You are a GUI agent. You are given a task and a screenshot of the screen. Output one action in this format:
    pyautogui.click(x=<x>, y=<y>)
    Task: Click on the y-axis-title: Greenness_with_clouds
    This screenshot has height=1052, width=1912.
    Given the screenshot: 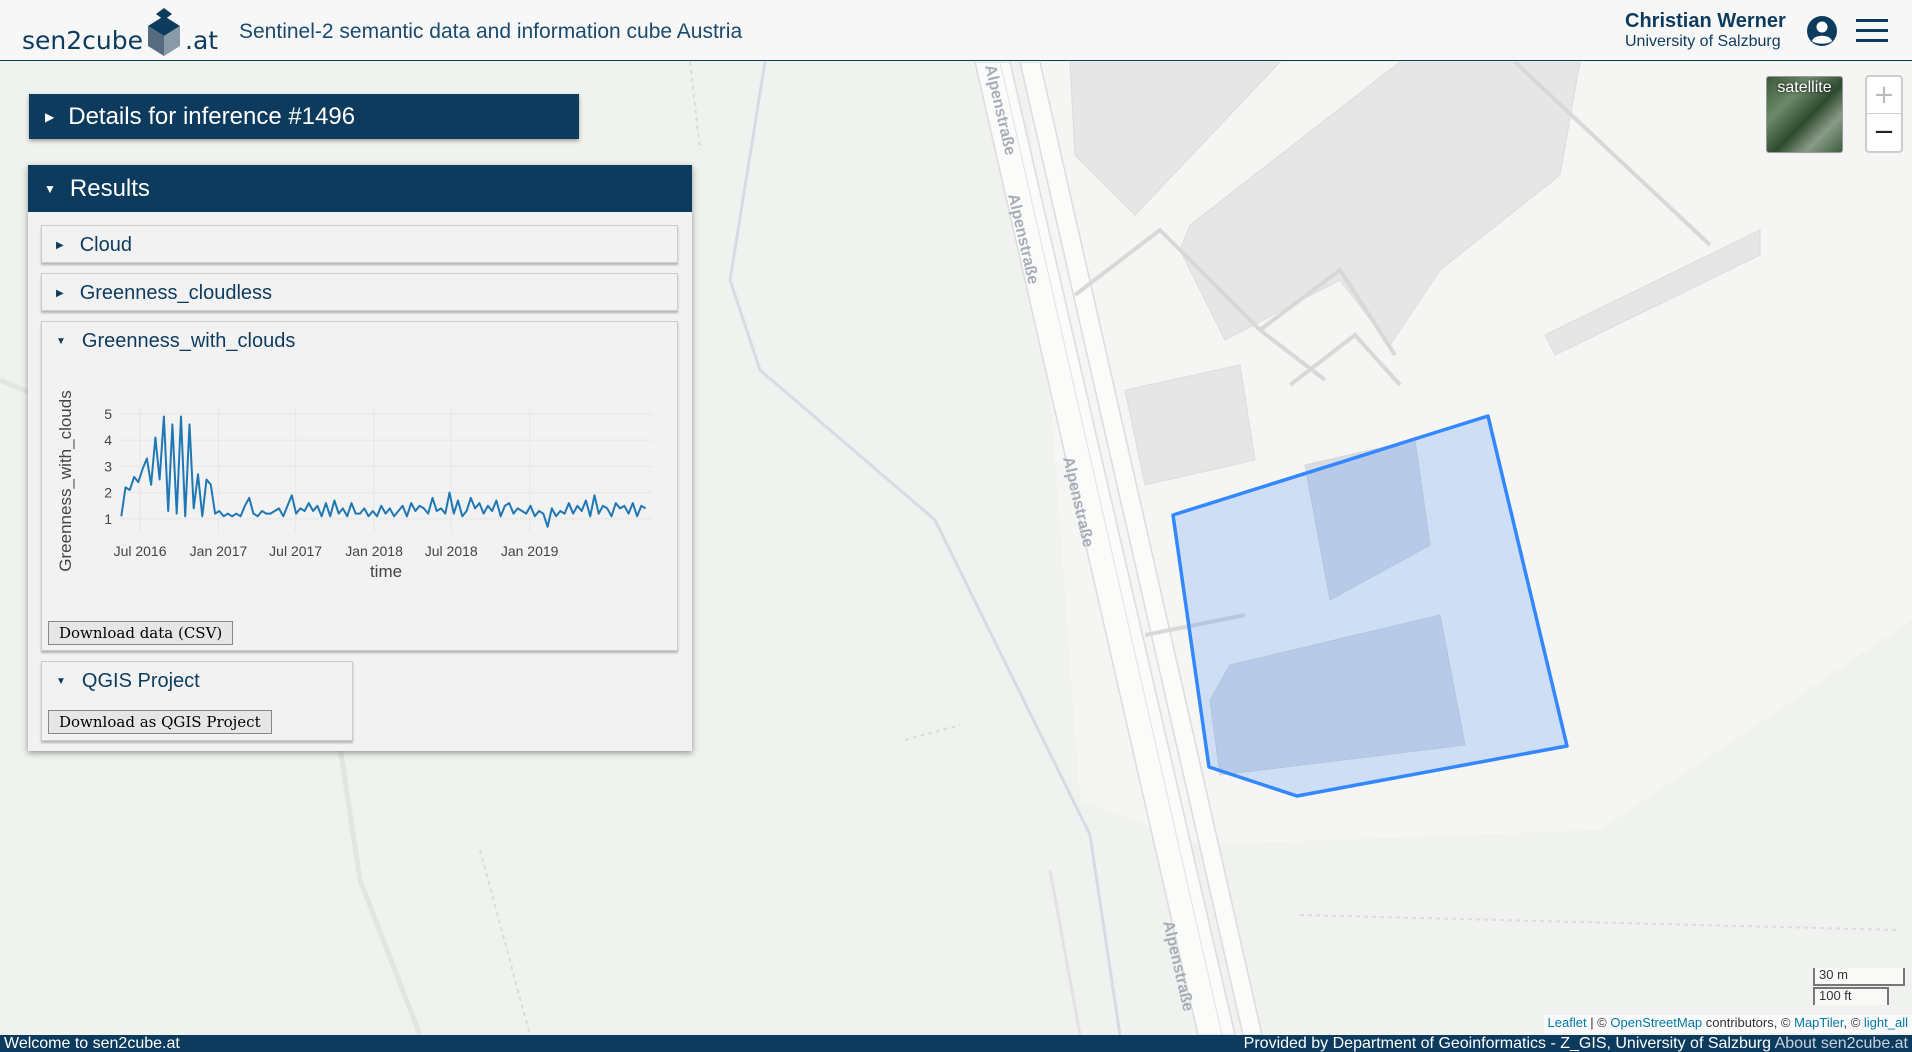 What is the action you would take?
    pyautogui.click(x=65, y=480)
    